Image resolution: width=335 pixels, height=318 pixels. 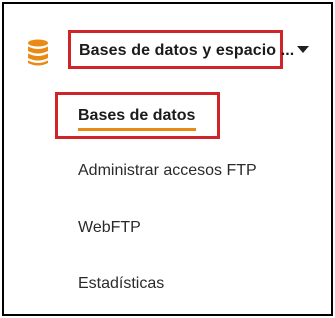 I want to click on database-icon, so click(x=38, y=52).